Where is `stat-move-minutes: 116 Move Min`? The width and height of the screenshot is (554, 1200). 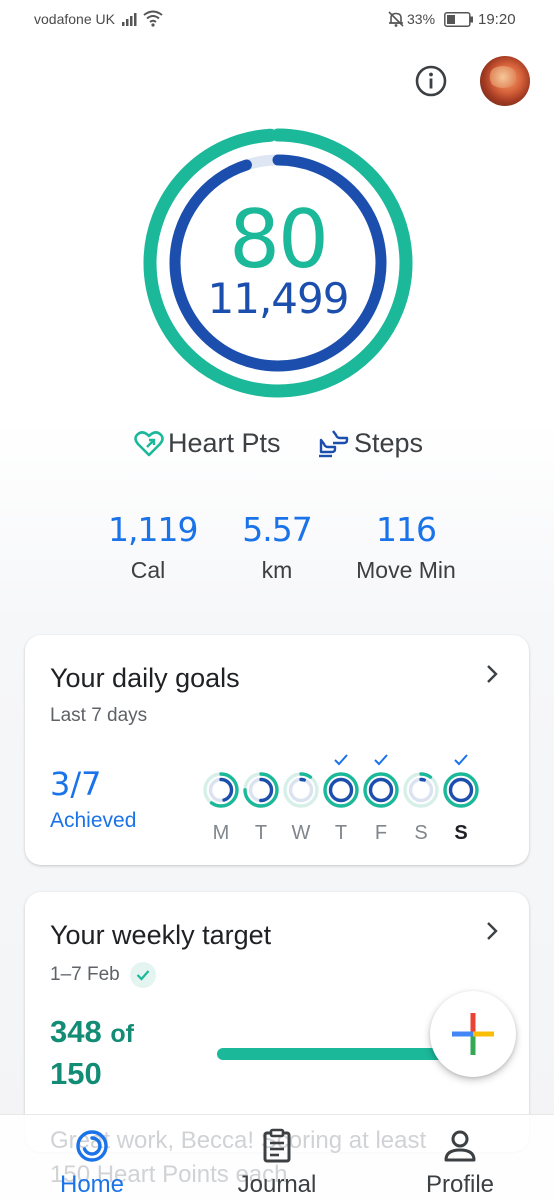
stat-move-minutes: 116 Move Min is located at coordinates (406, 547).